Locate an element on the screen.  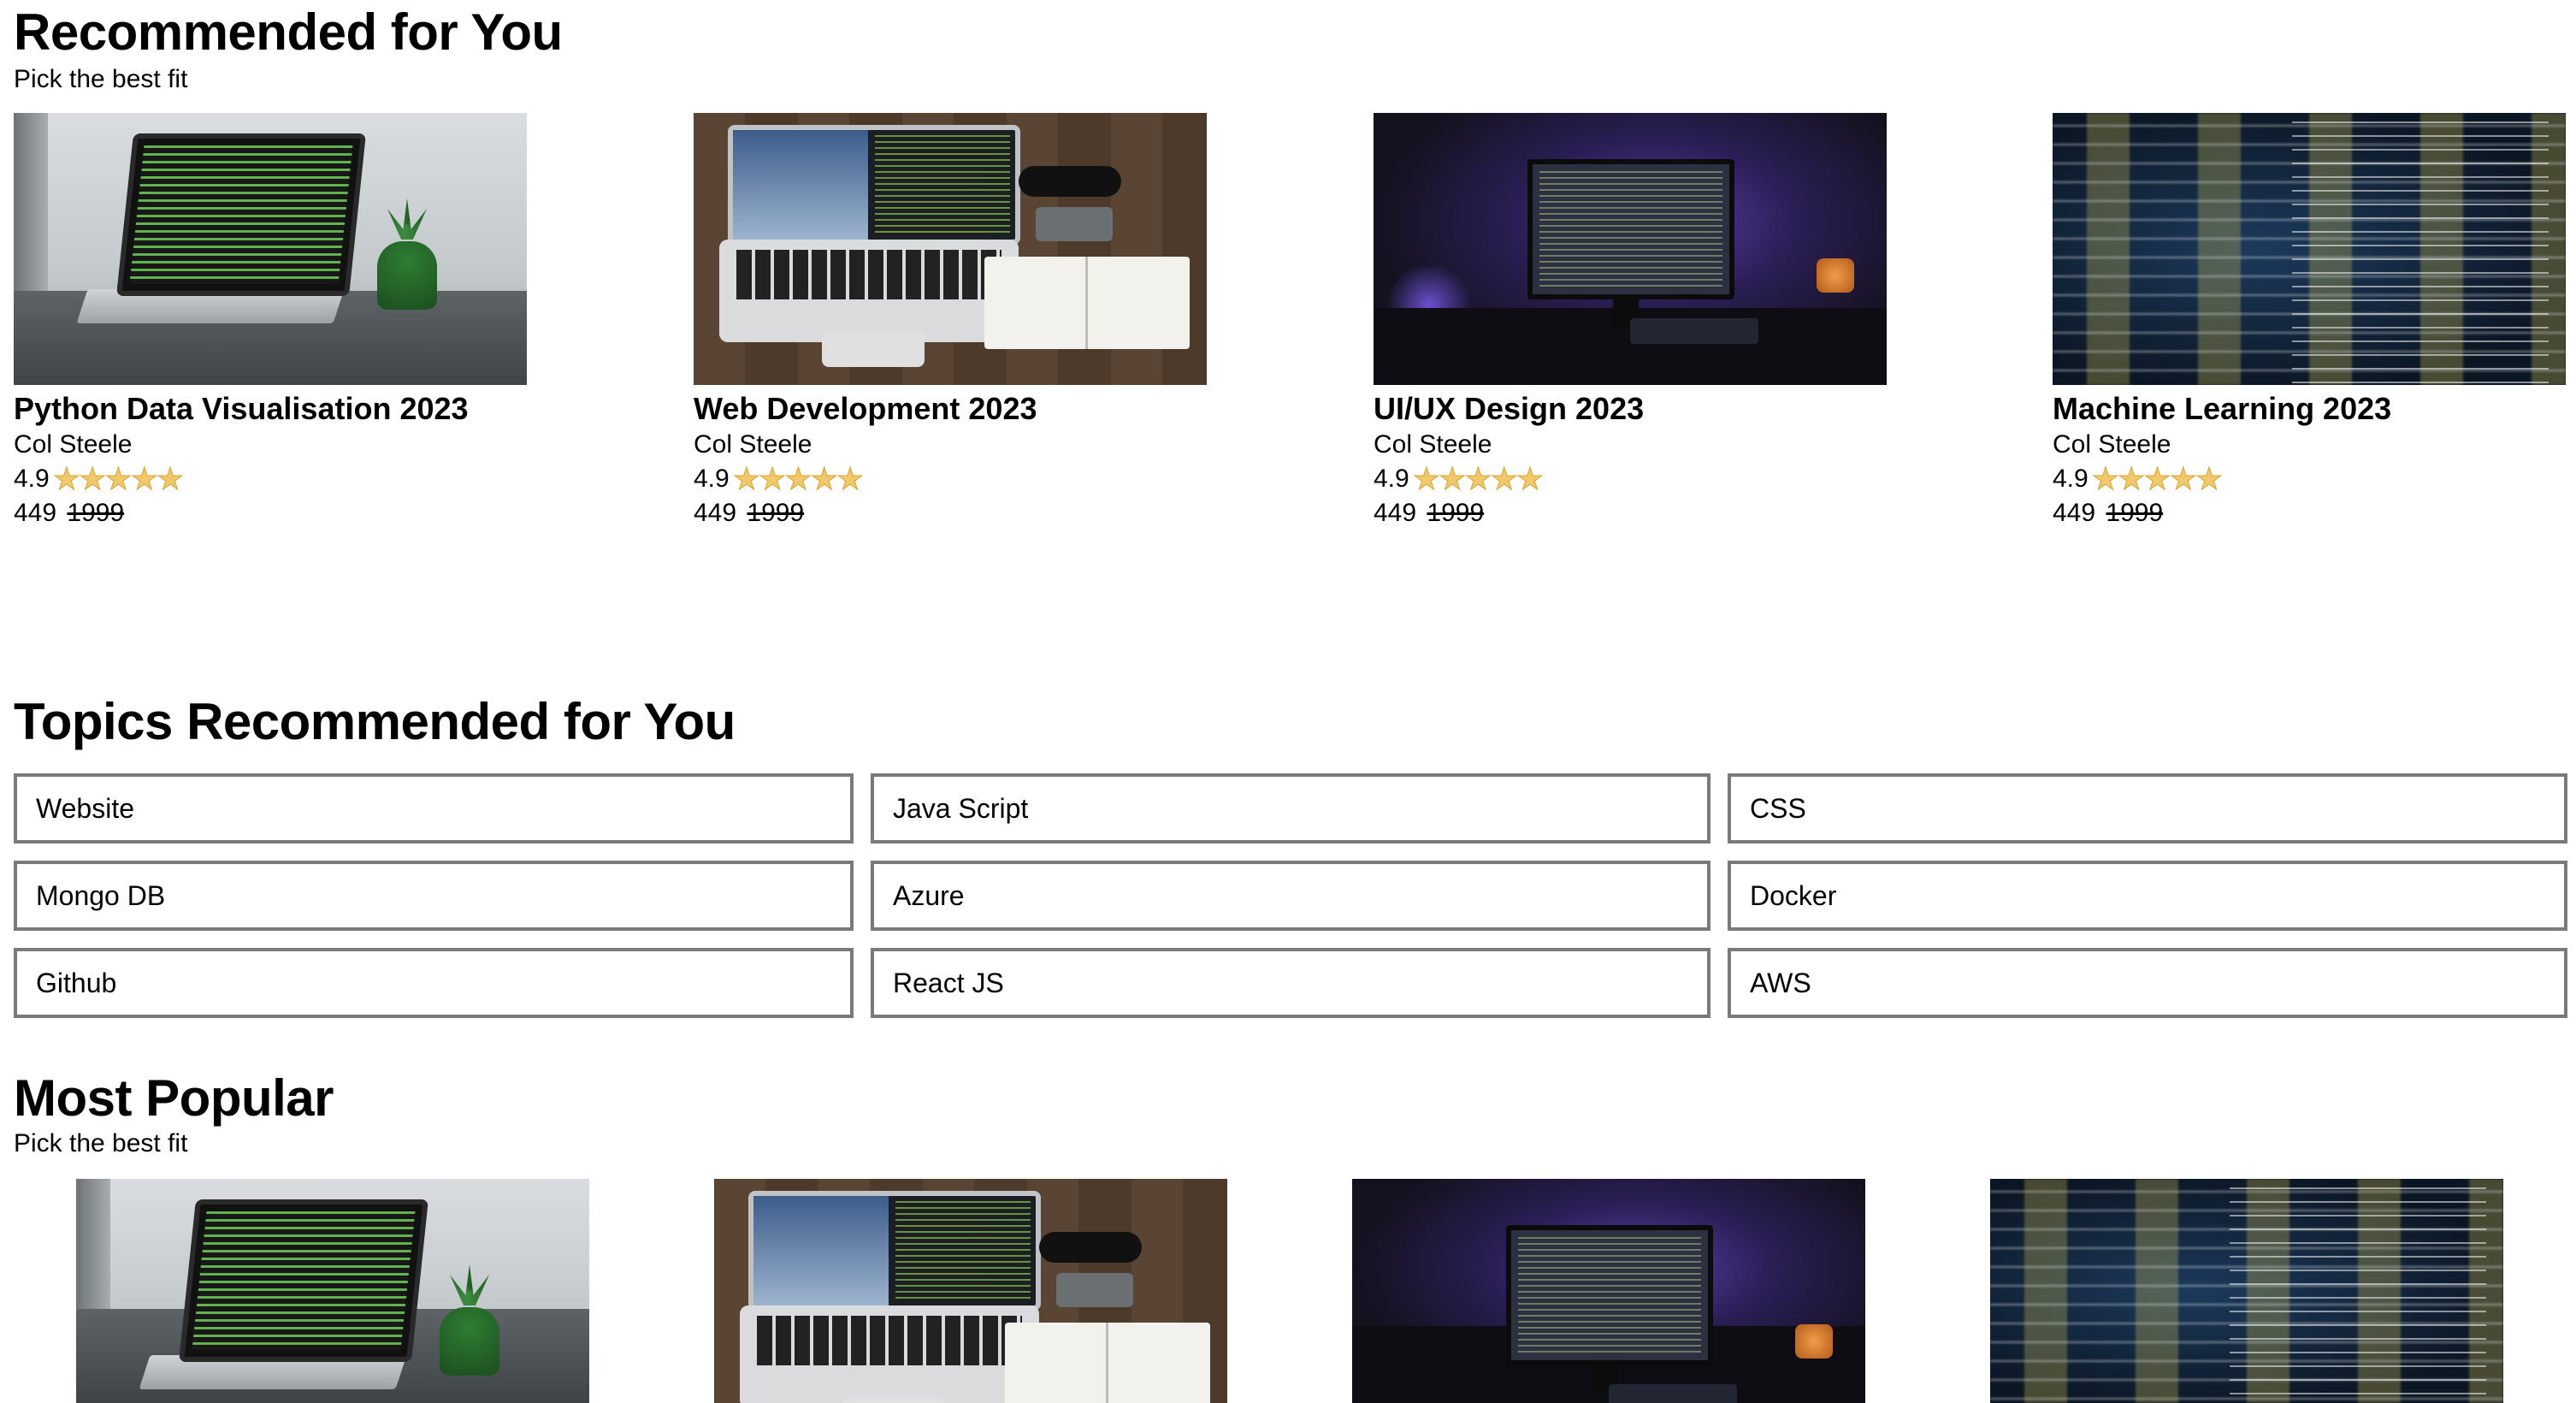
section-title: Recommended for You is located at coordinates (288, 32).